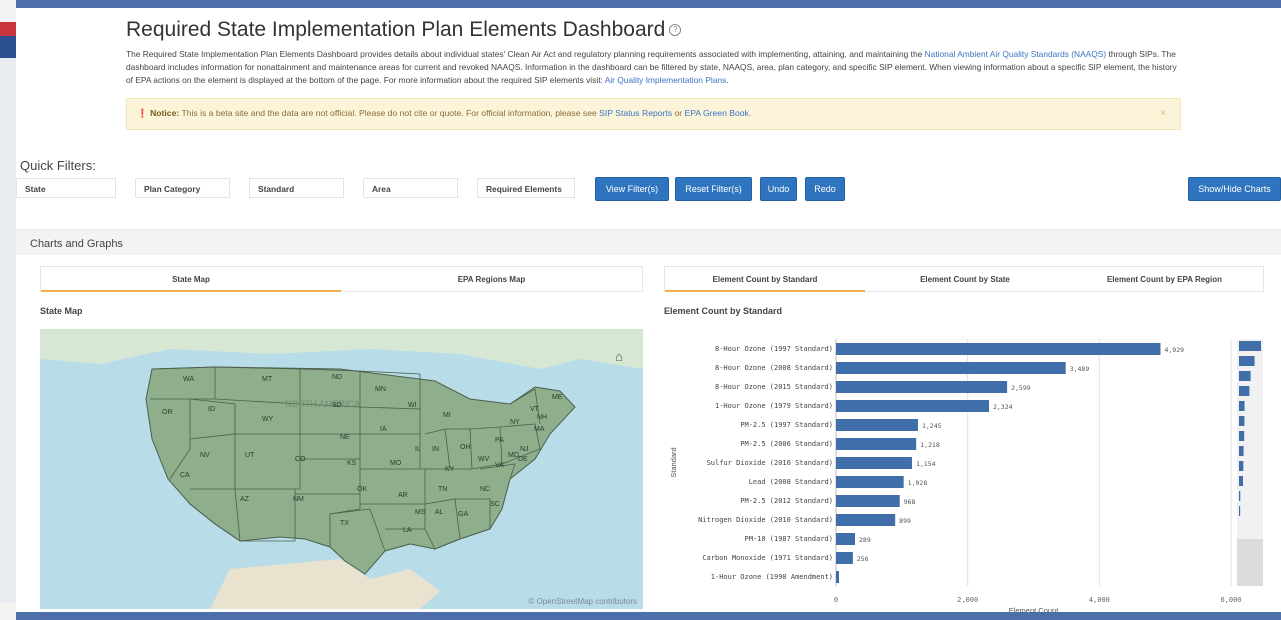 This screenshot has width=1281, height=620. I want to click on sip-status-reports-link: SIP Status Reports, so click(635, 113).